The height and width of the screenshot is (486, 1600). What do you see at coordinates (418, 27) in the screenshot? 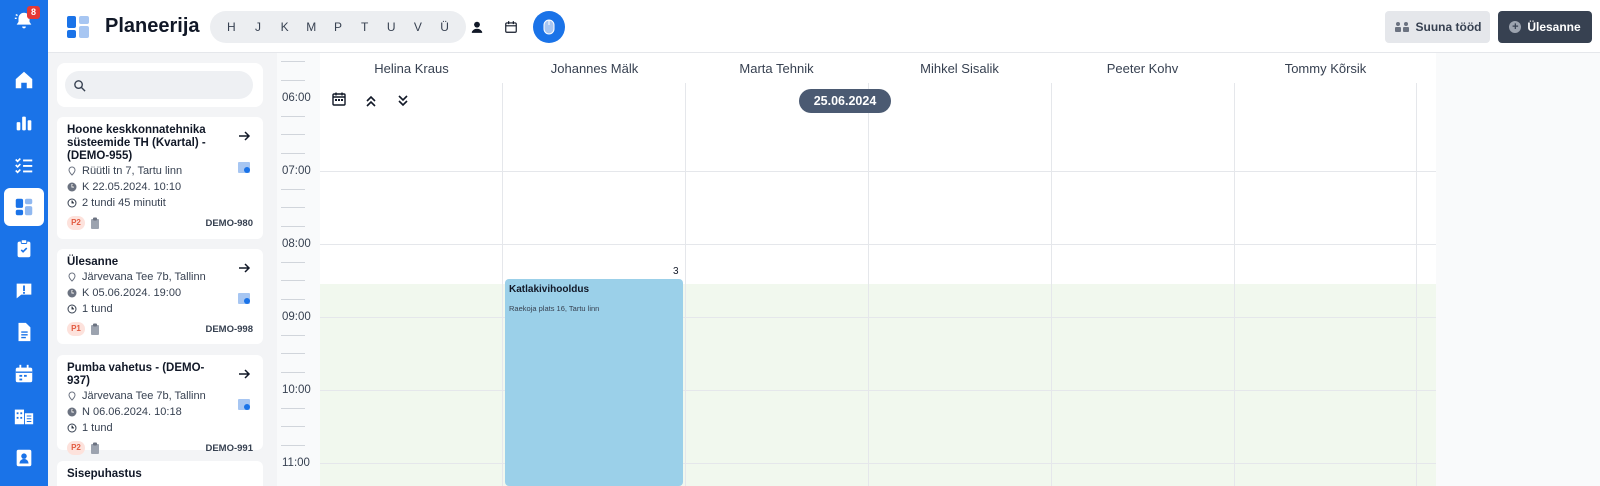
I see `day-button: V` at bounding box center [418, 27].